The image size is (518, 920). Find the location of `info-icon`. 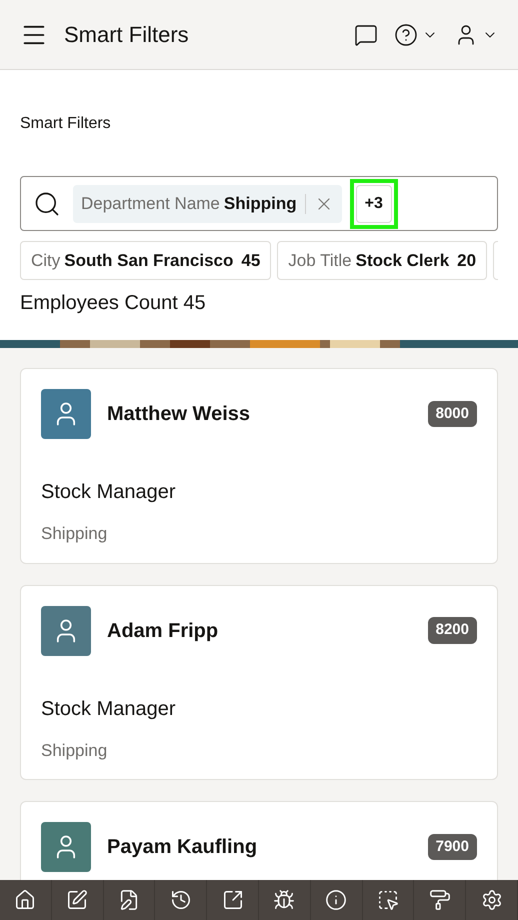

info-icon is located at coordinates (336, 900).